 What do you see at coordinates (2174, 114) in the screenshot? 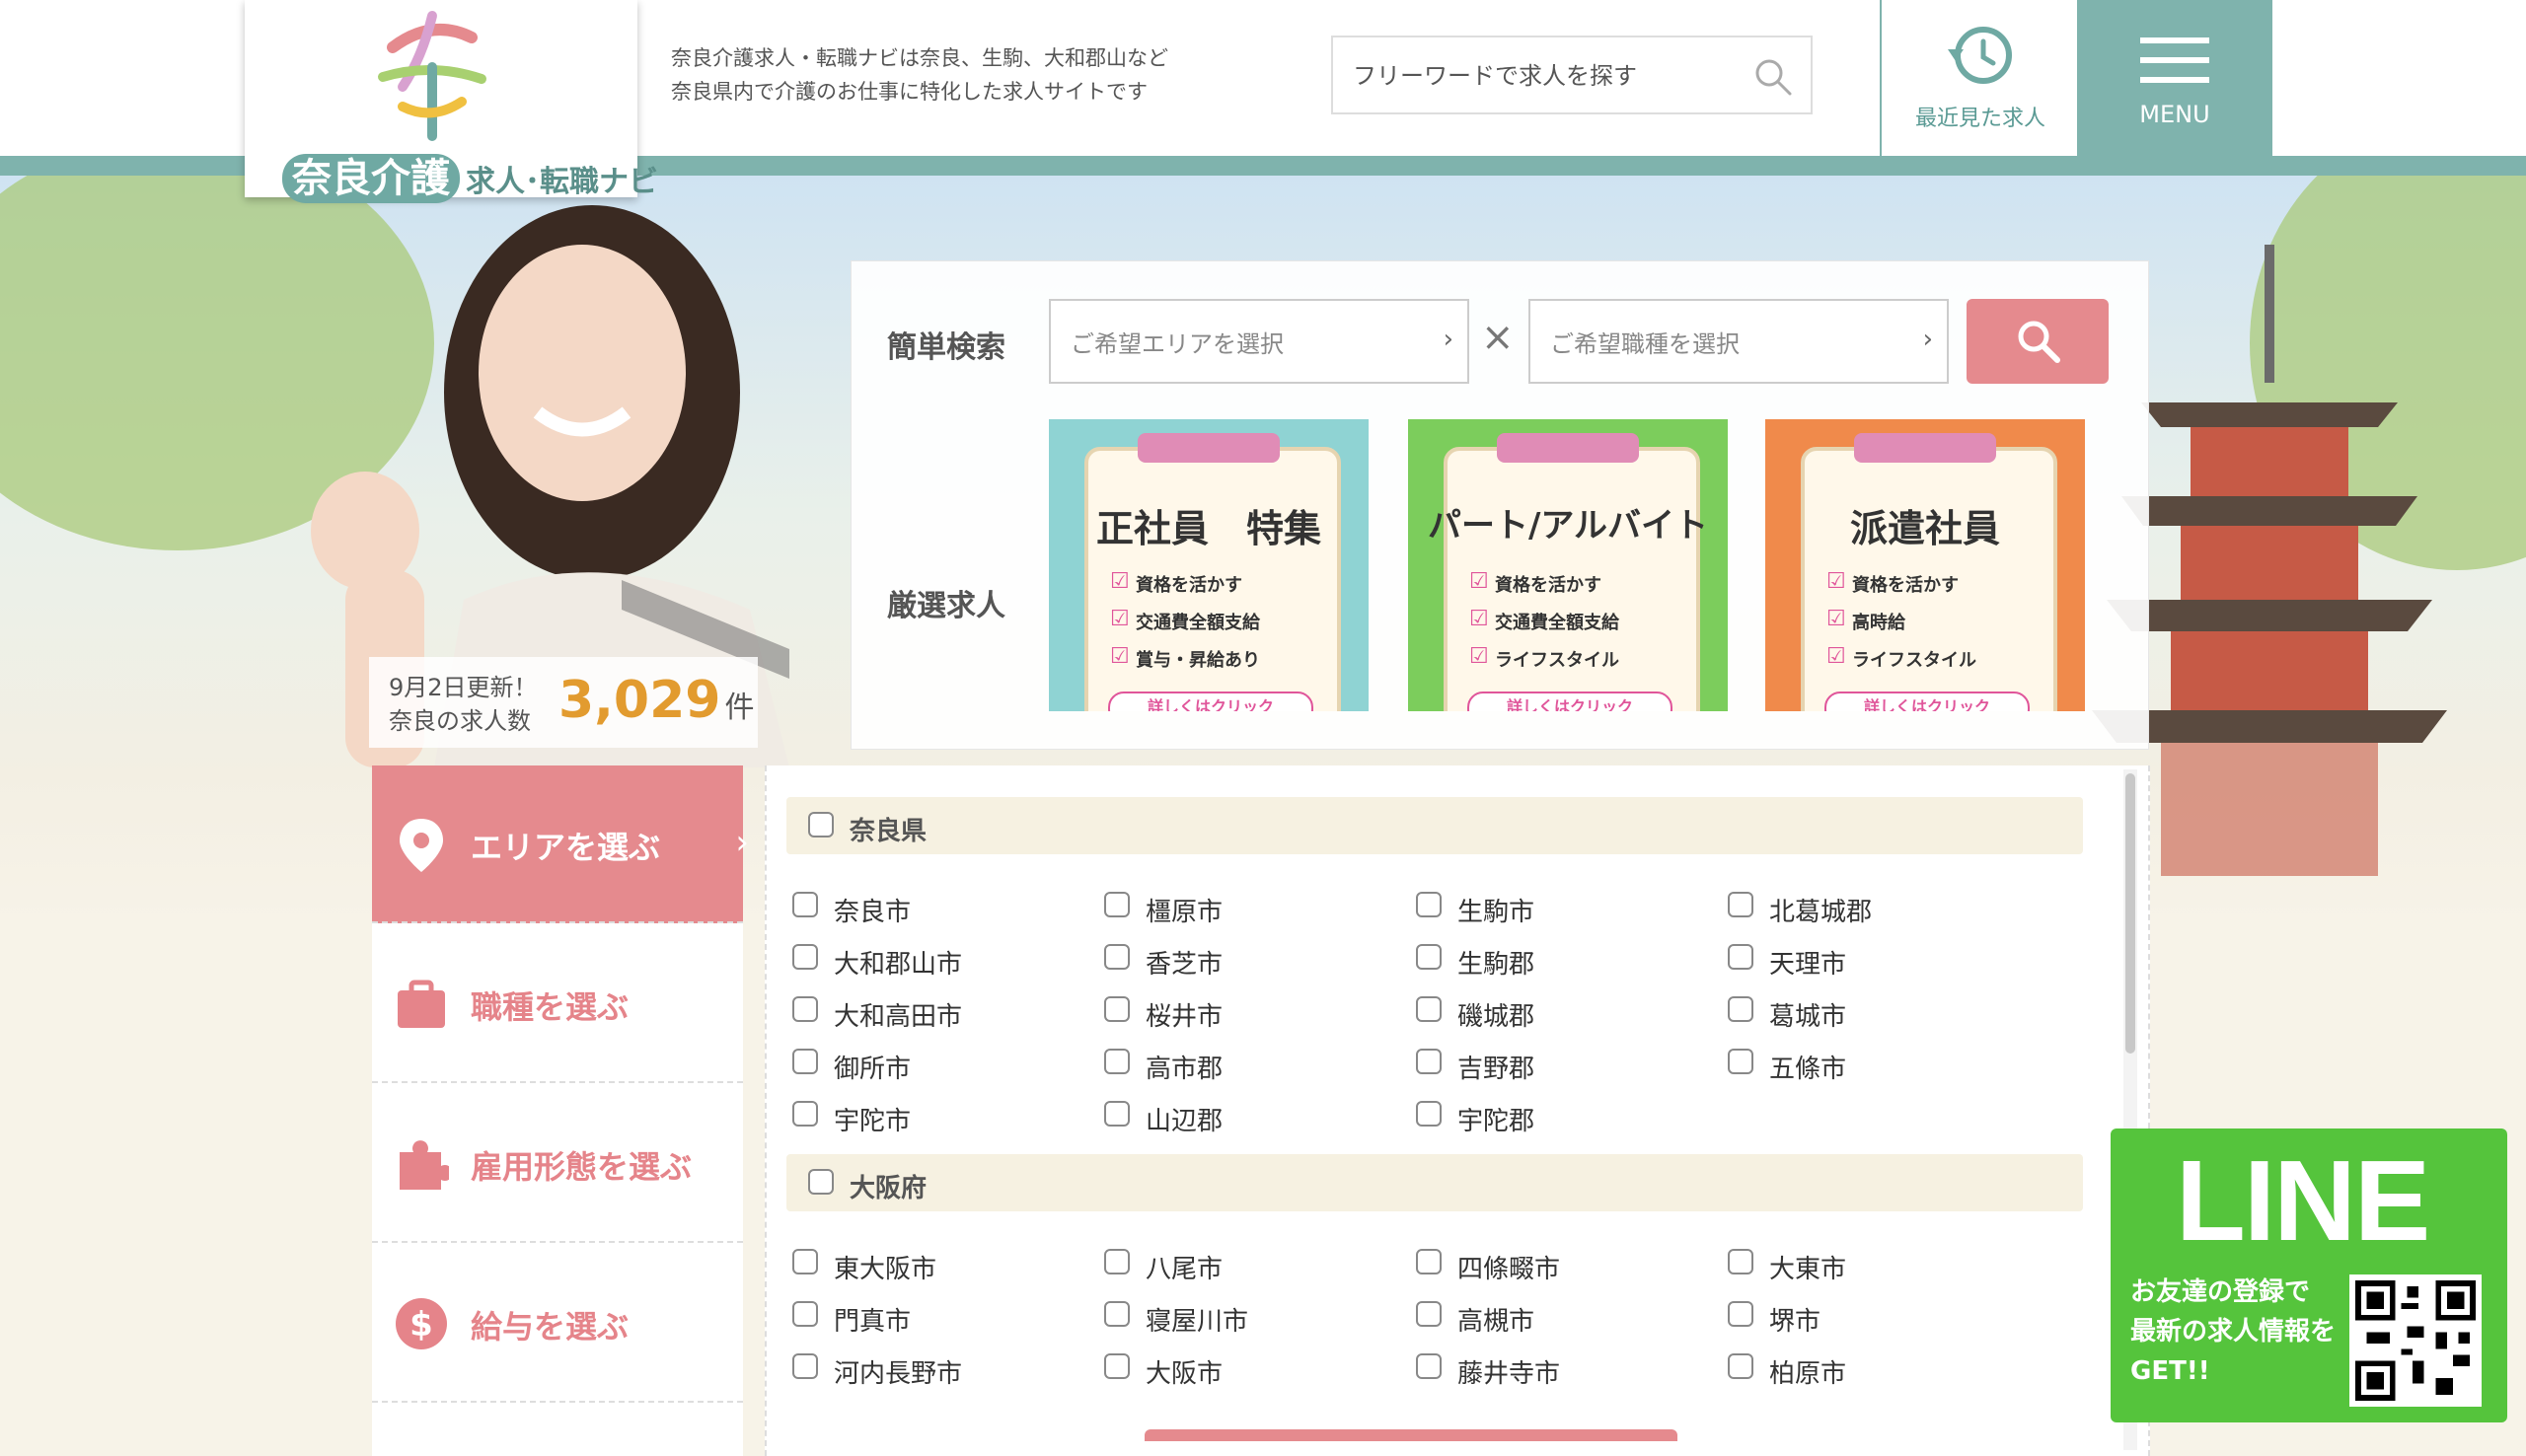
I see `menu-label: MENU` at bounding box center [2174, 114].